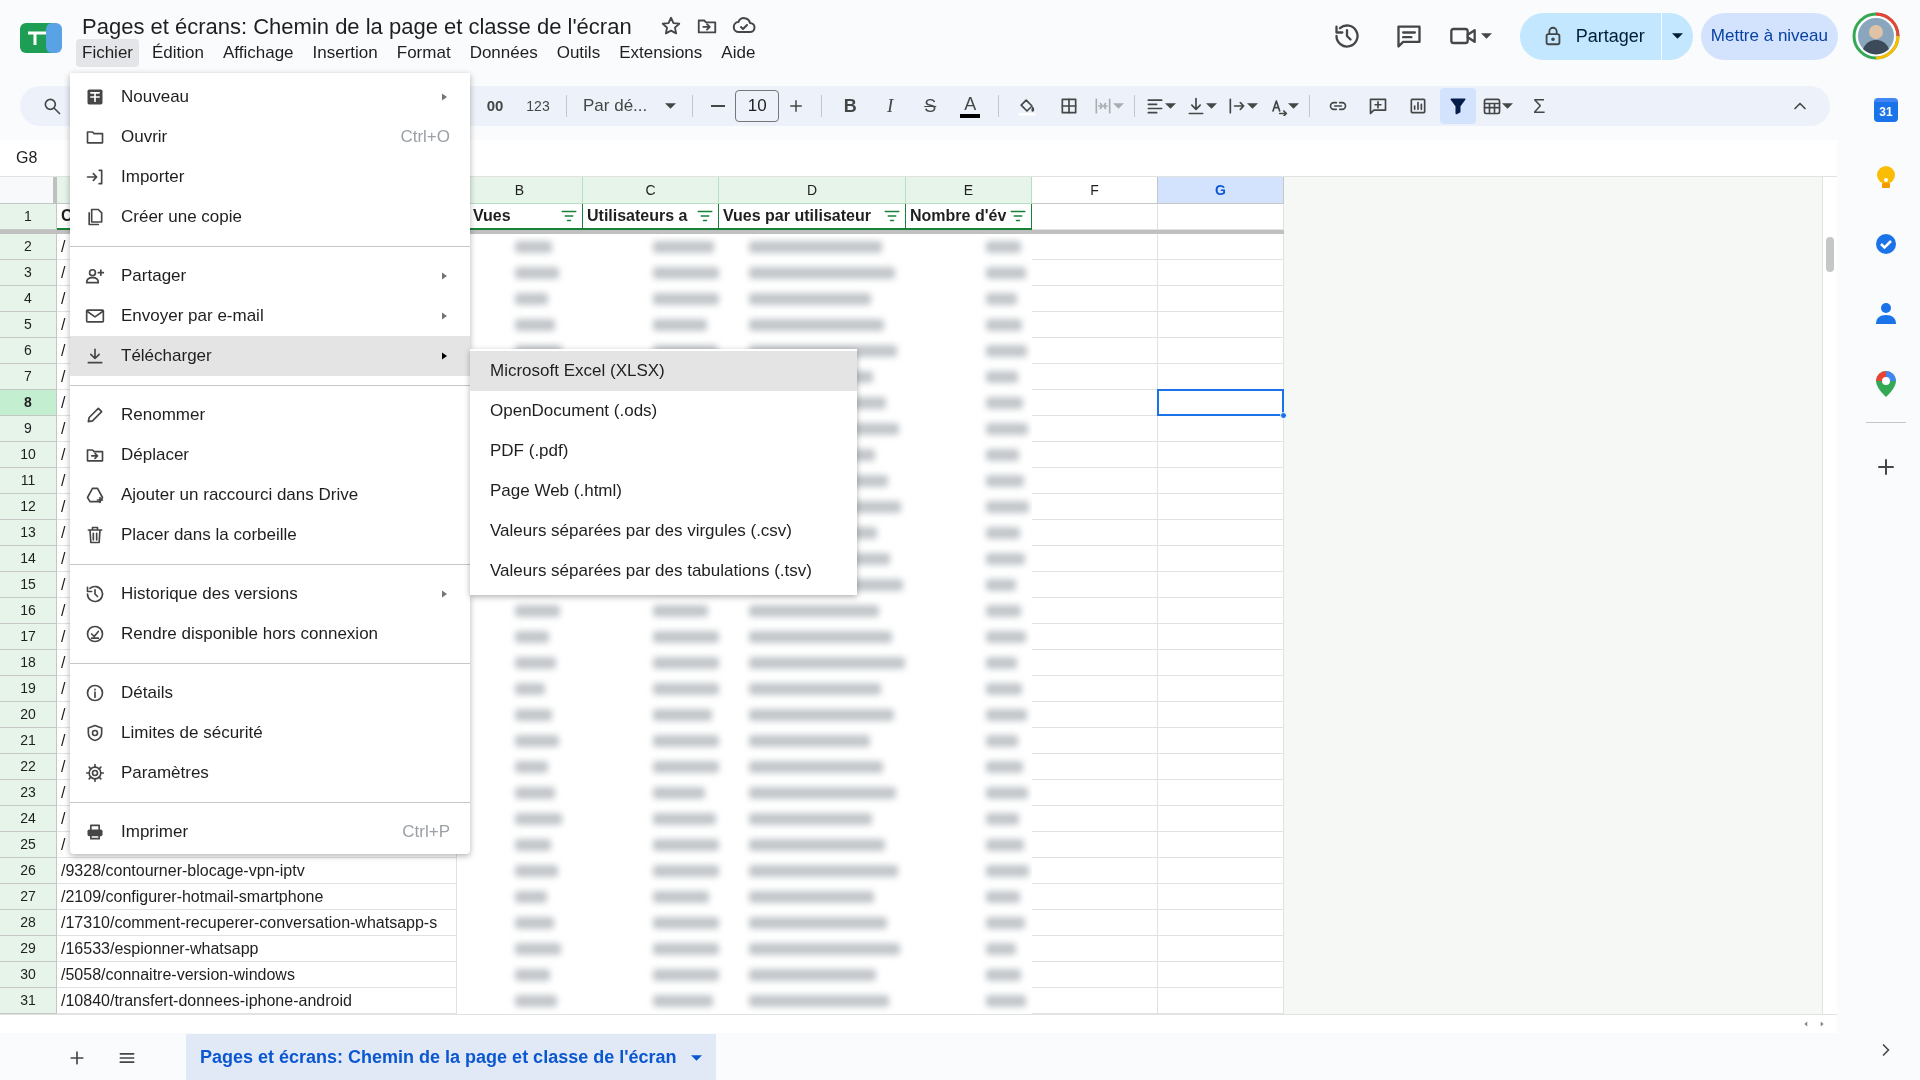 The height and width of the screenshot is (1080, 1920). I want to click on row-number: 26, so click(28, 871).